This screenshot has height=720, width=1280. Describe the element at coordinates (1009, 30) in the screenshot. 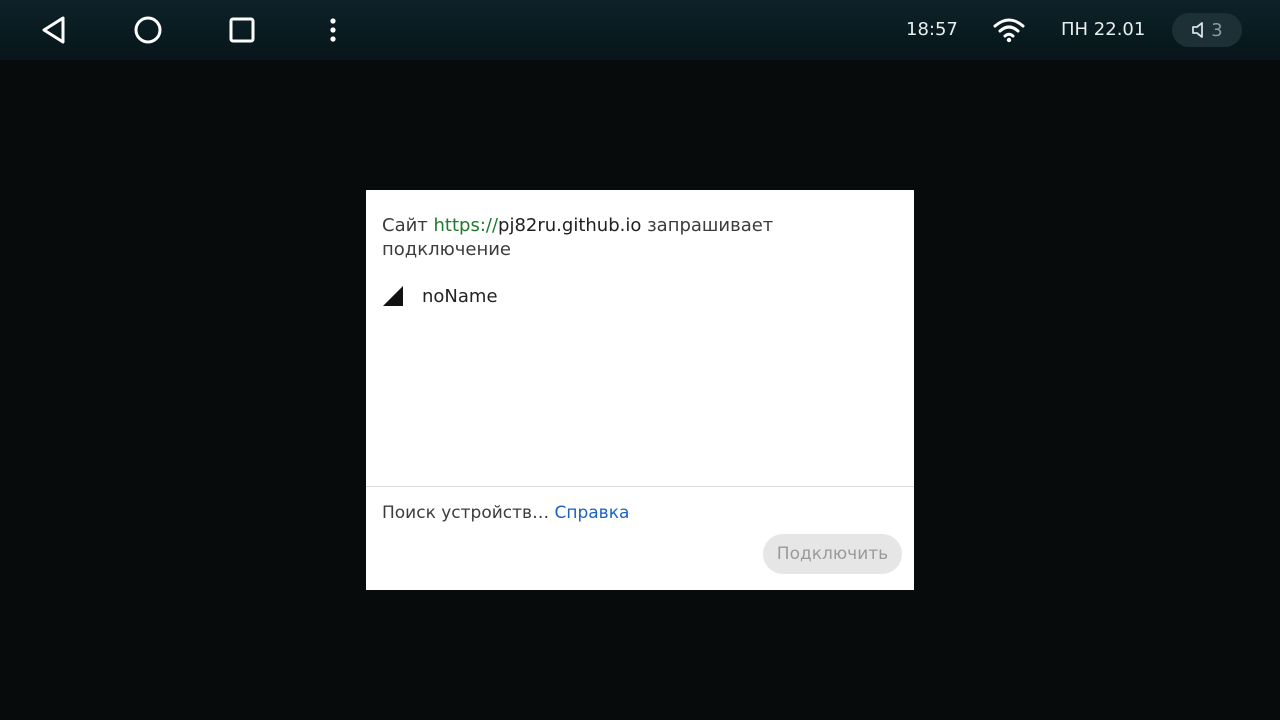

I see `wifi-icon` at that location.